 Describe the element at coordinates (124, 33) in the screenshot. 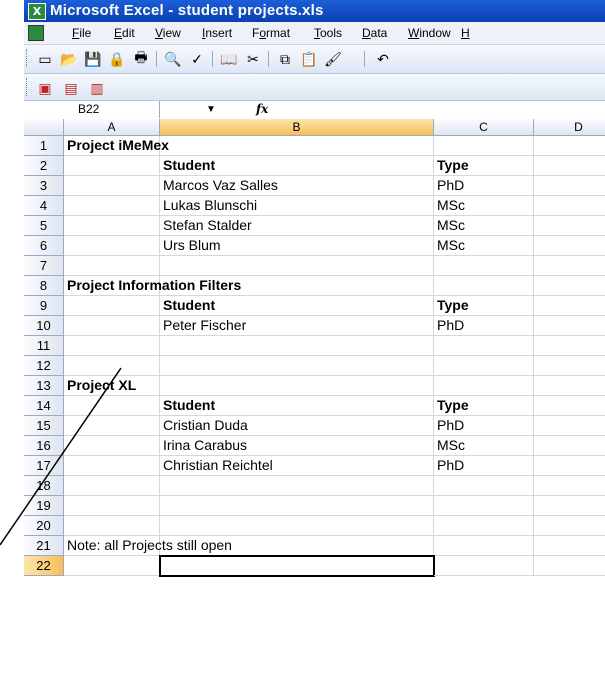

I see `menu-item: Edit` at that location.